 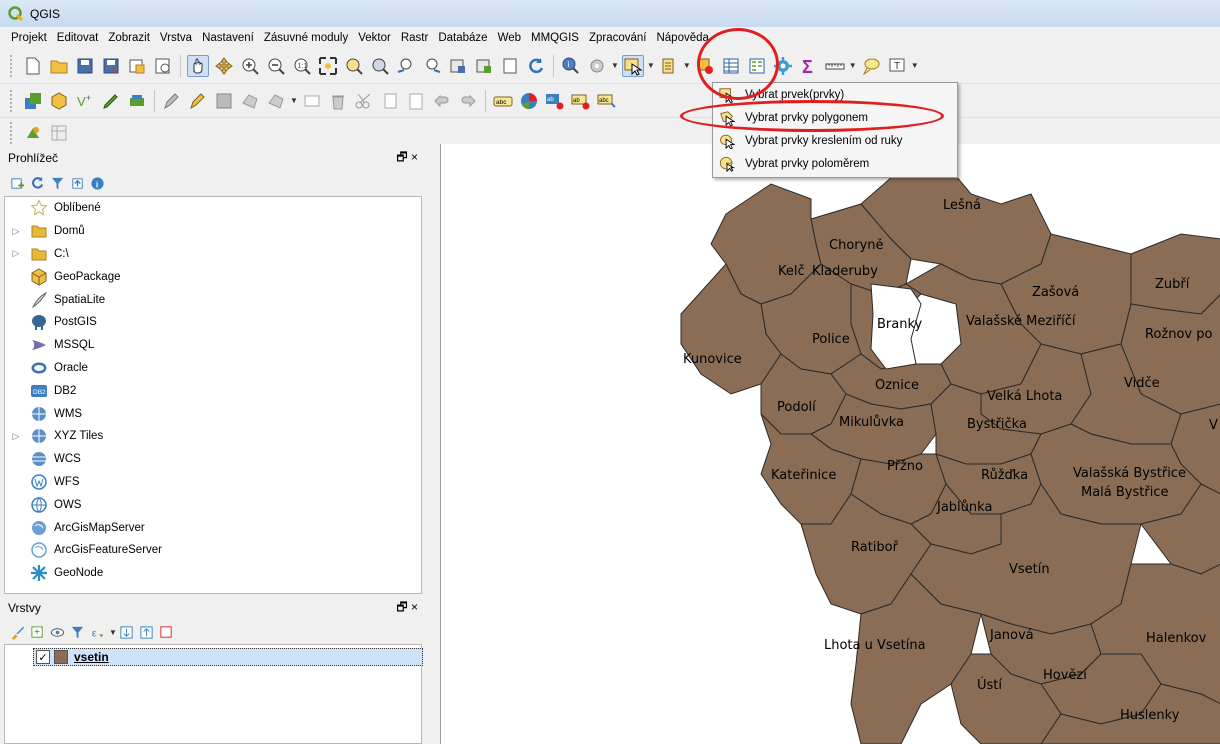 What do you see at coordinates (503, 101) in the screenshot?
I see `labeling-button: abc` at bounding box center [503, 101].